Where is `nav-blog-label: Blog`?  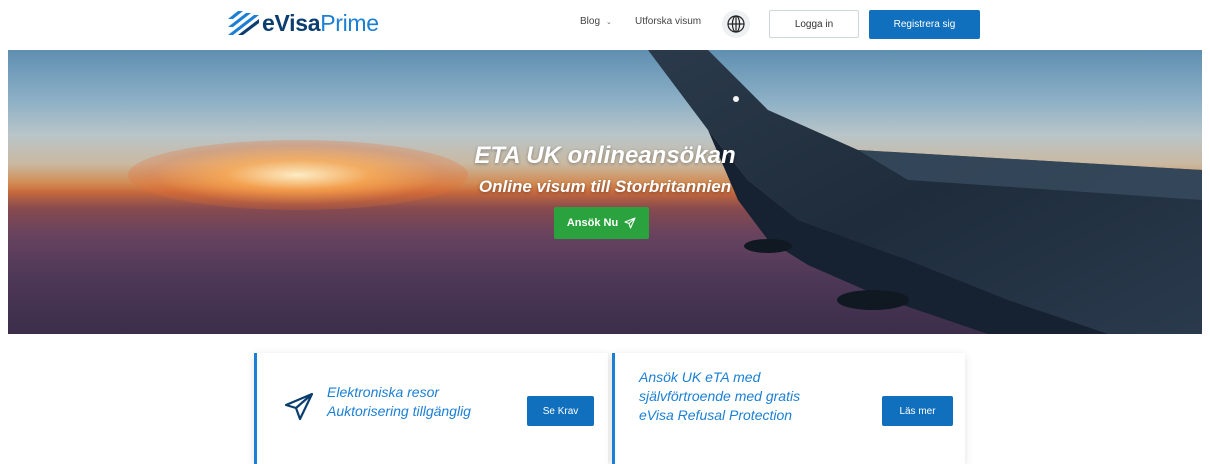
nav-blog-label: Blog is located at coordinates (590, 21).